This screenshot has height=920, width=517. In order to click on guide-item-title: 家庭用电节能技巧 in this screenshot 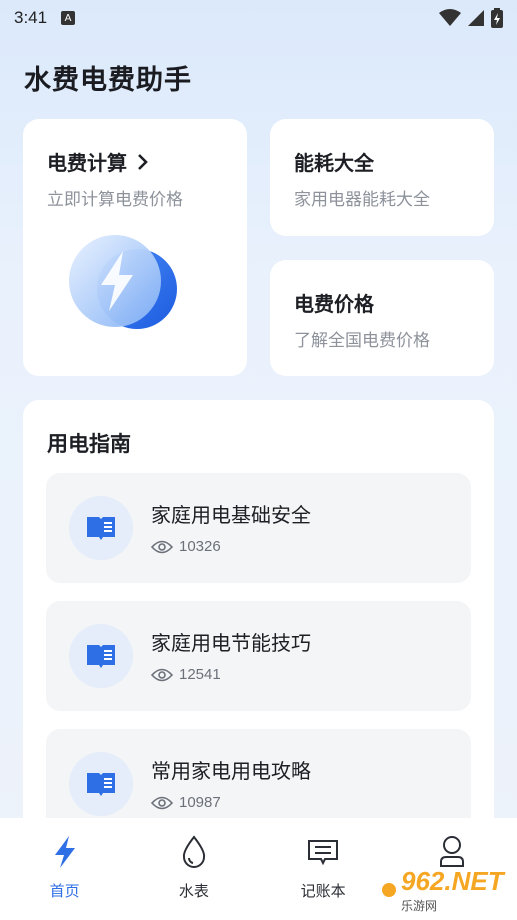, I will do `click(231, 643)`.